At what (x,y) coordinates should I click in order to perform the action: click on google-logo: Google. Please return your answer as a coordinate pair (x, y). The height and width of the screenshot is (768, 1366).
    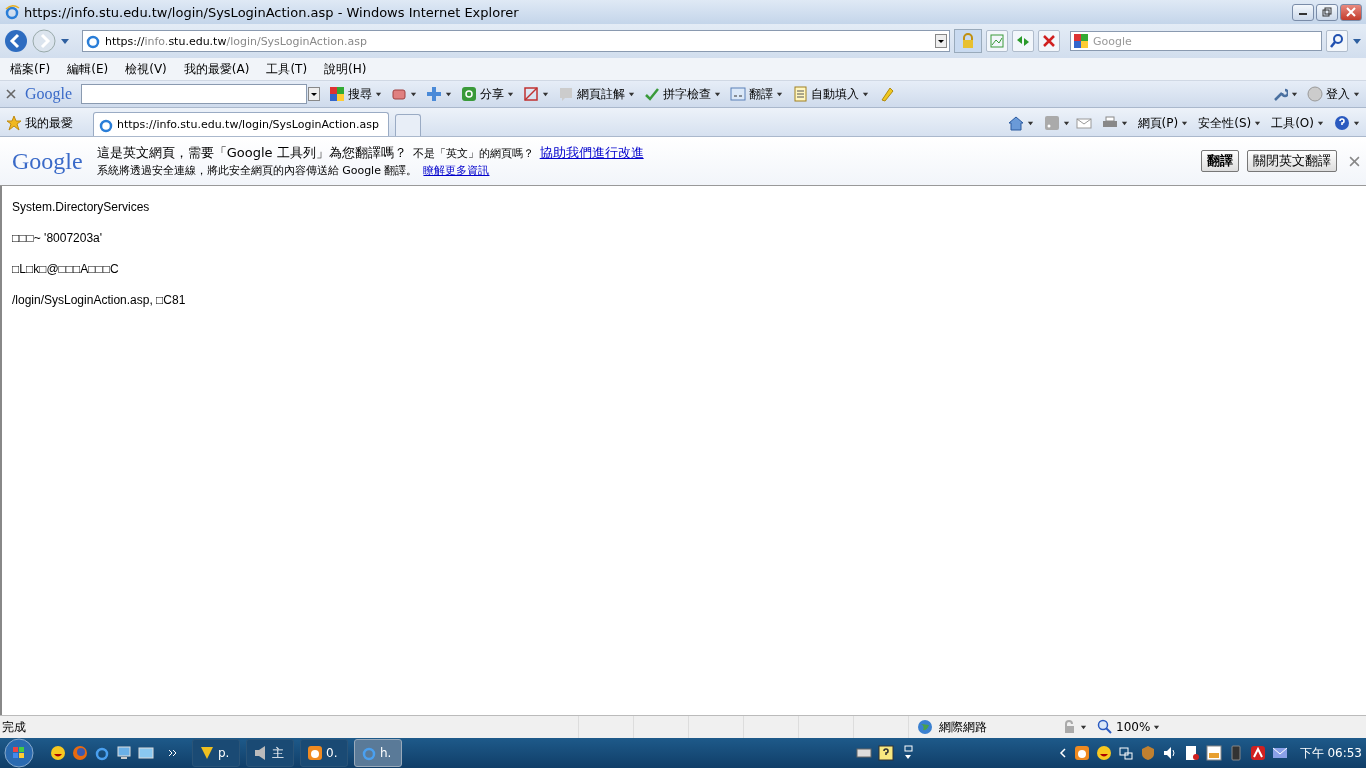
    Looking at the image, I should click on (47, 161).